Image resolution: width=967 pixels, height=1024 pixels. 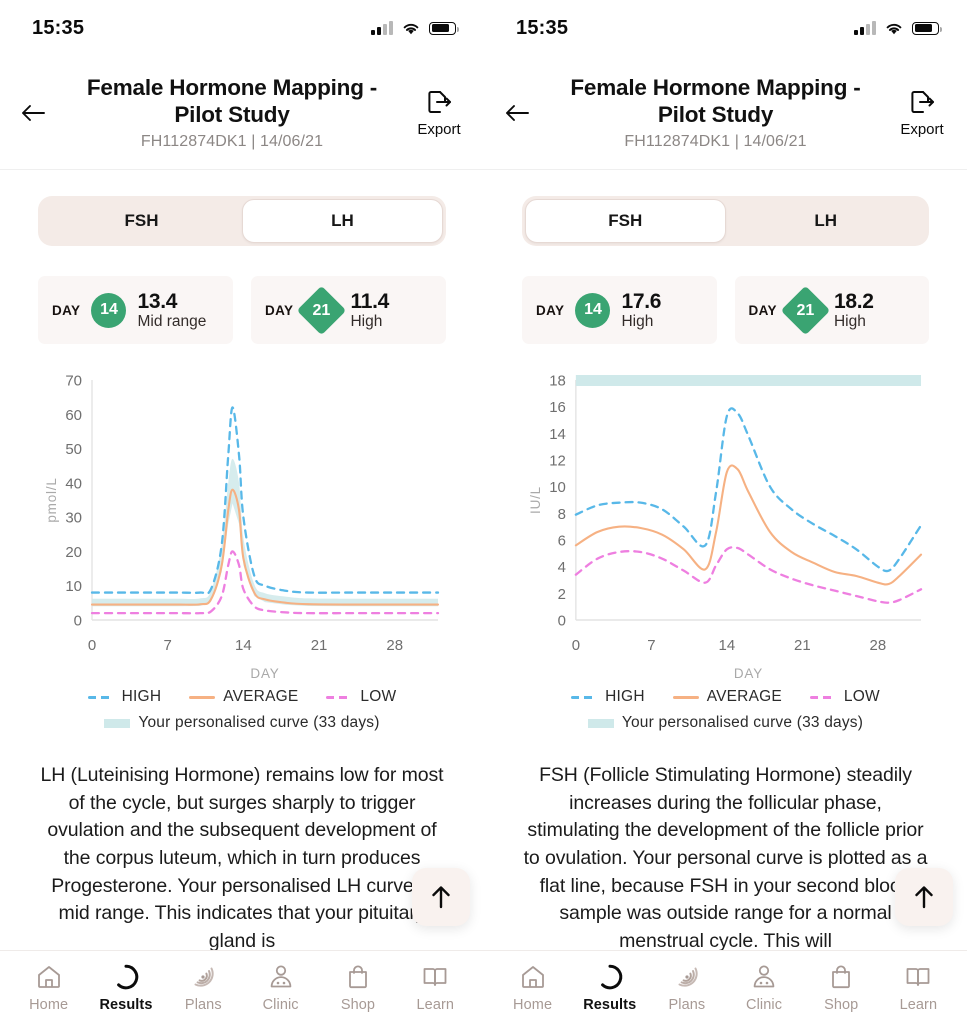 I want to click on cellular-signal-icon, so click(x=865, y=28).